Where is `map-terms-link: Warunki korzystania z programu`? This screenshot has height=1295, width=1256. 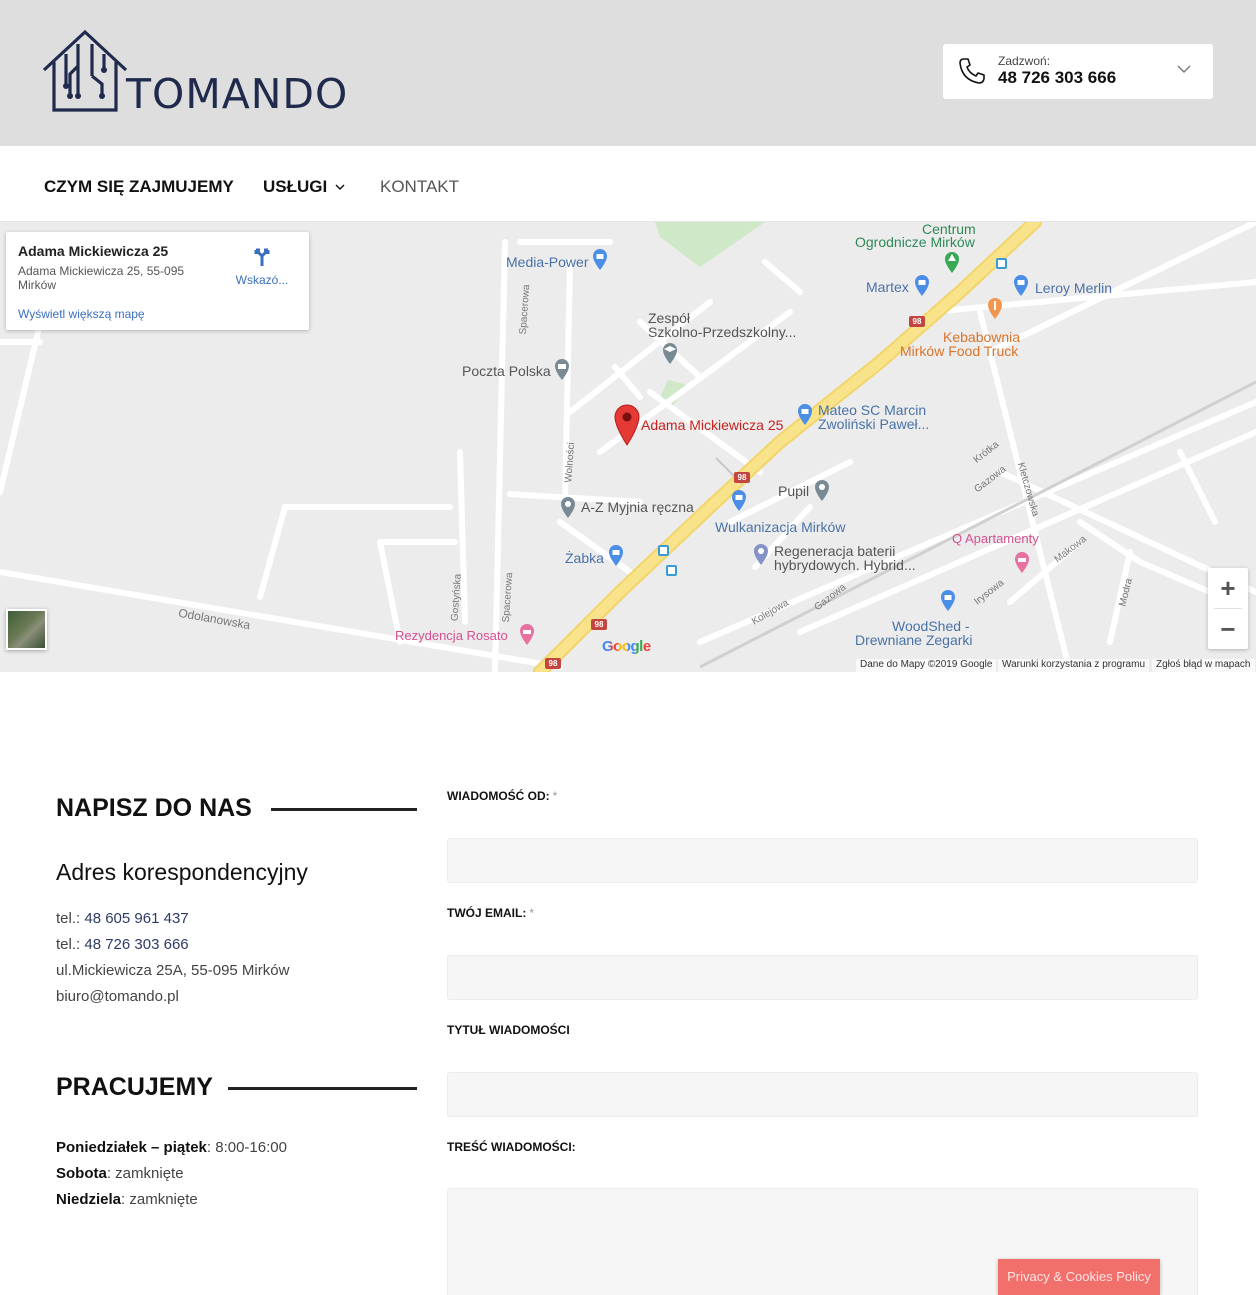
map-terms-link: Warunki korzystania z programu is located at coordinates (1074, 665).